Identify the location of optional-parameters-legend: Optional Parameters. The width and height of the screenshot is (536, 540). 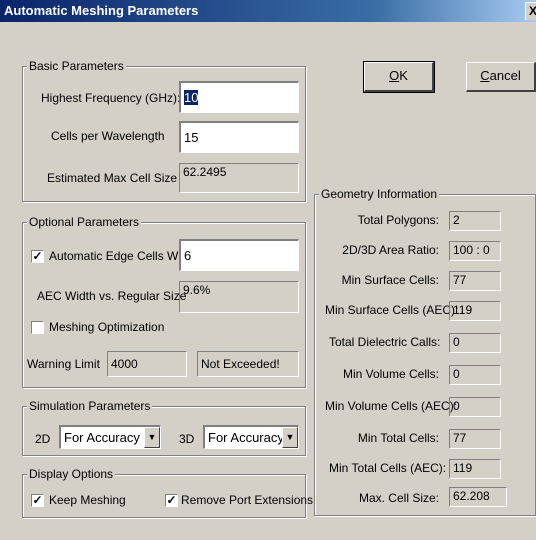
(84, 222).